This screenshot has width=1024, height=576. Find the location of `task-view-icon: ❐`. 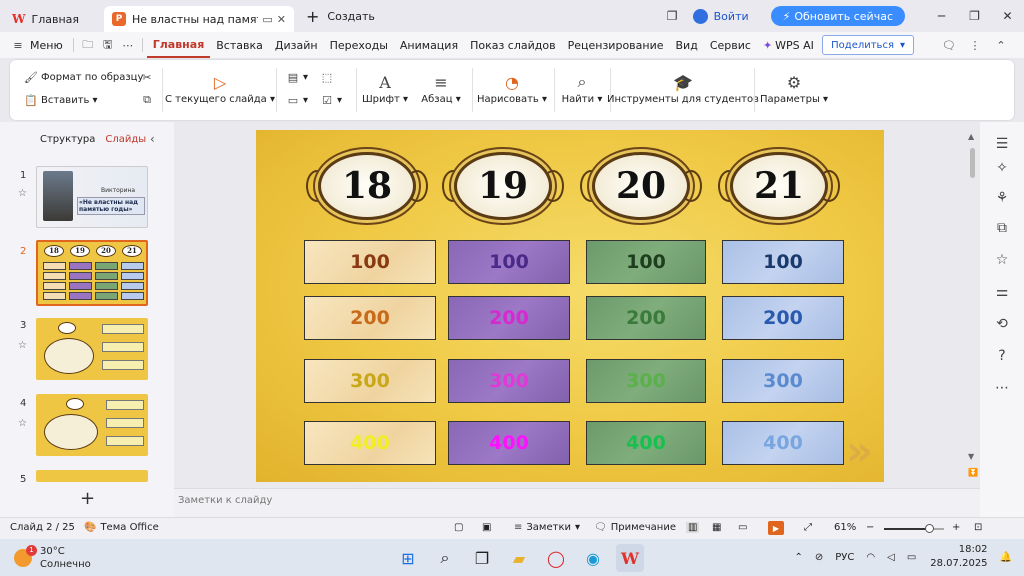

task-view-icon: ❐ is located at coordinates (482, 558).